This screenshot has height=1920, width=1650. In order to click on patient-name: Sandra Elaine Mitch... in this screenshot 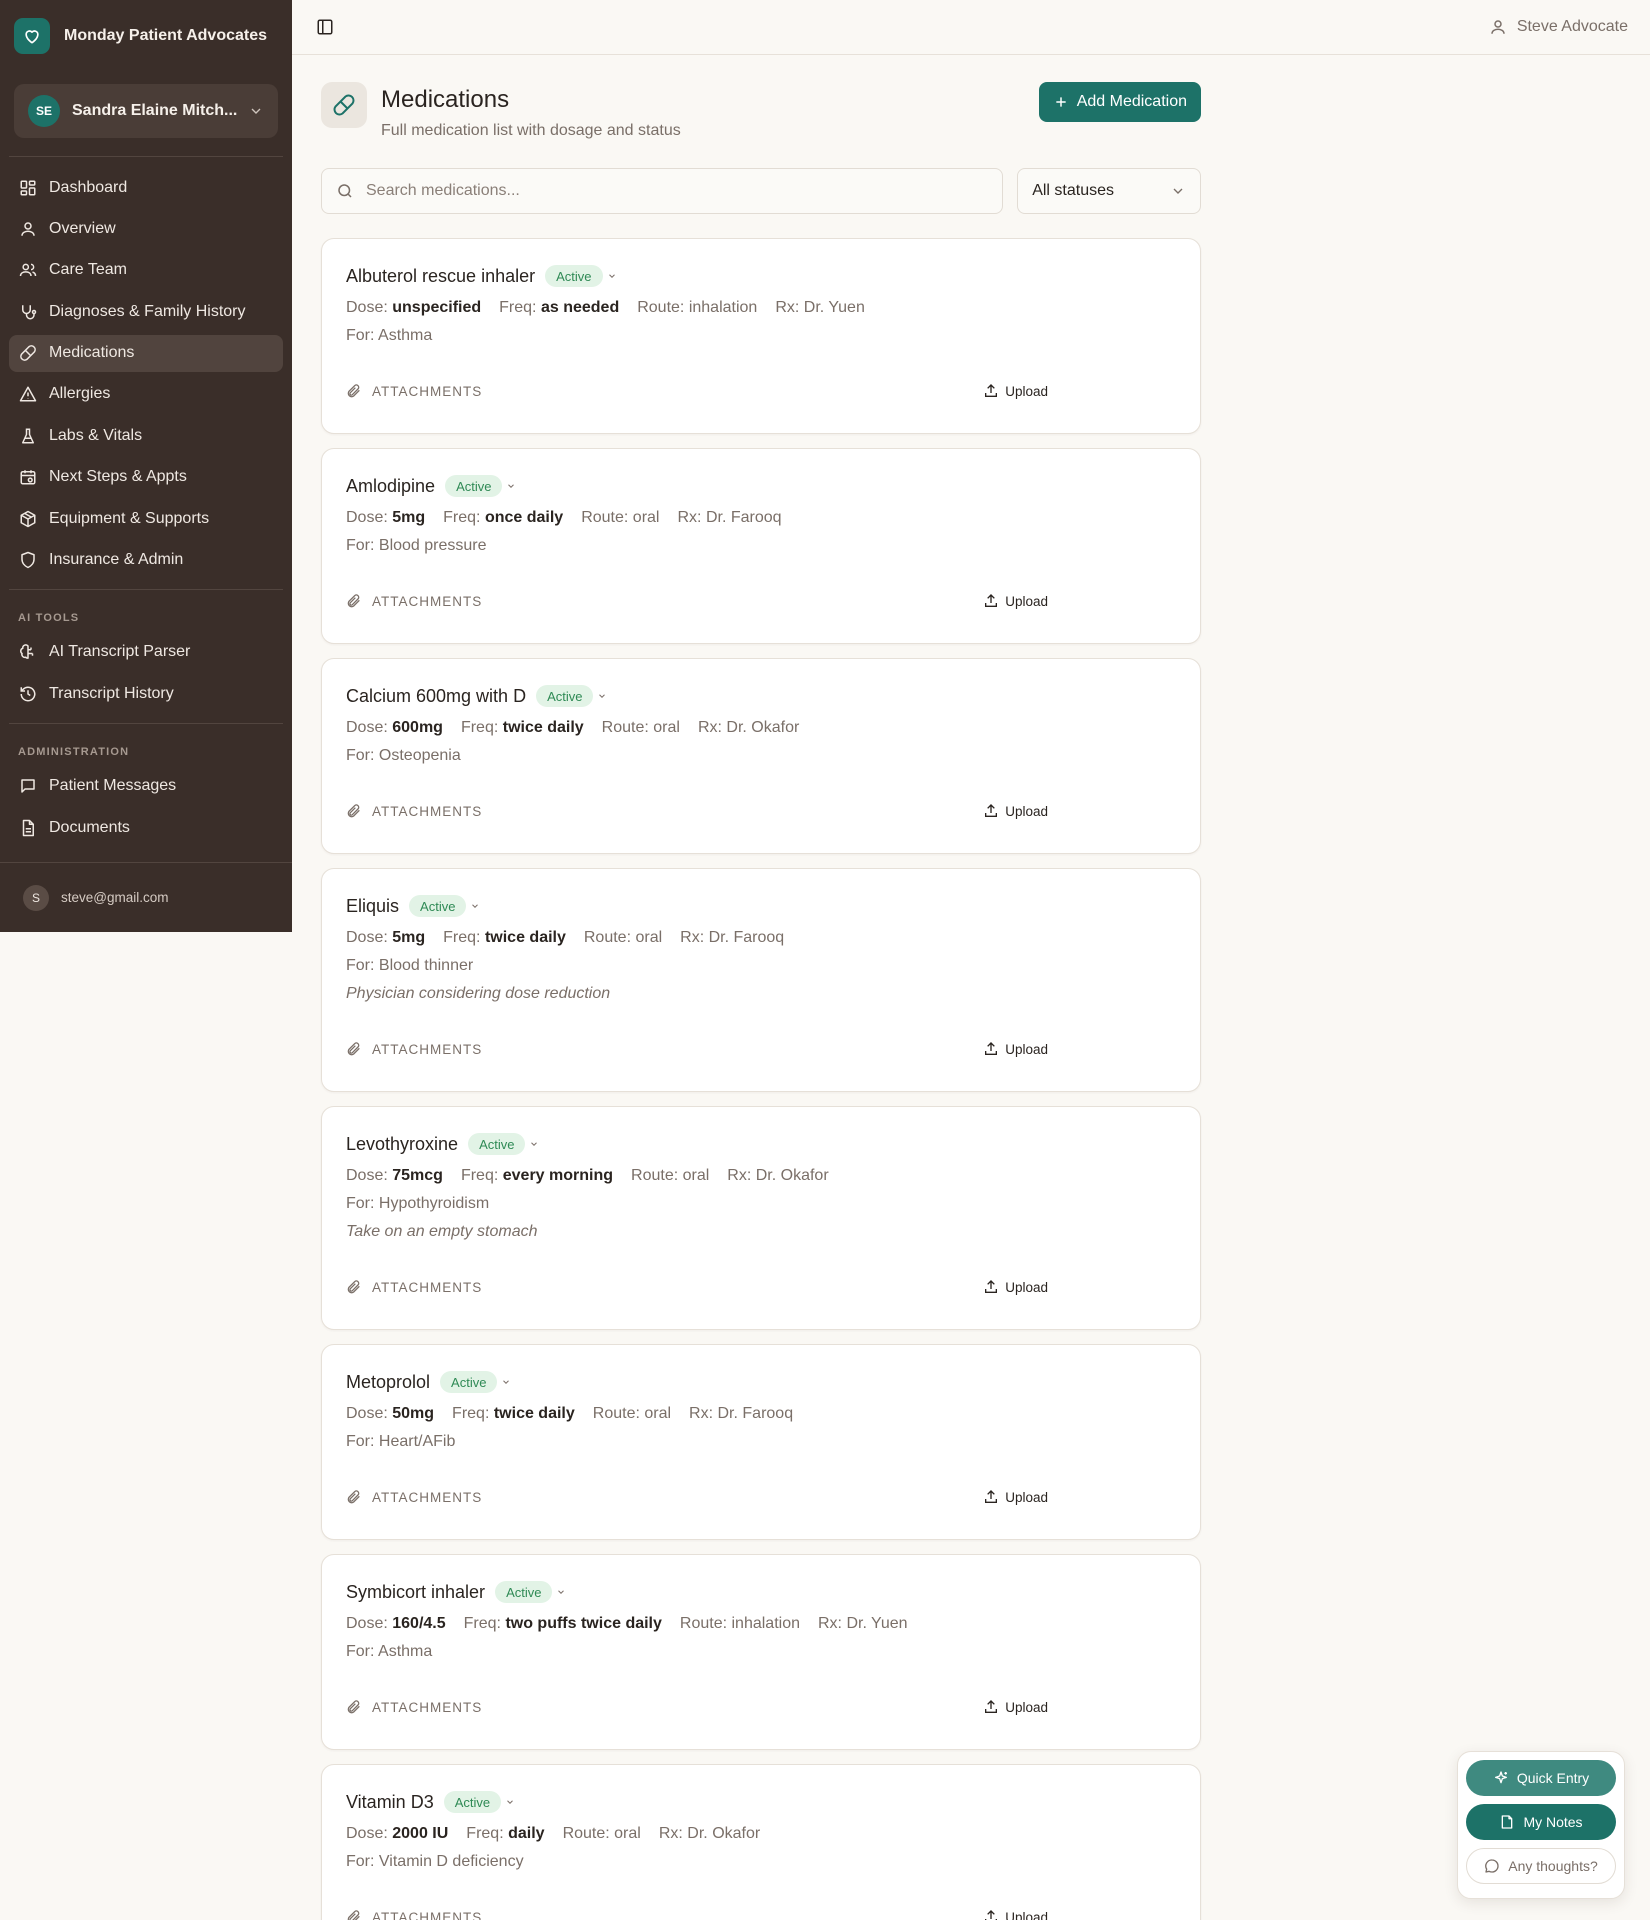, I will do `click(155, 110)`.